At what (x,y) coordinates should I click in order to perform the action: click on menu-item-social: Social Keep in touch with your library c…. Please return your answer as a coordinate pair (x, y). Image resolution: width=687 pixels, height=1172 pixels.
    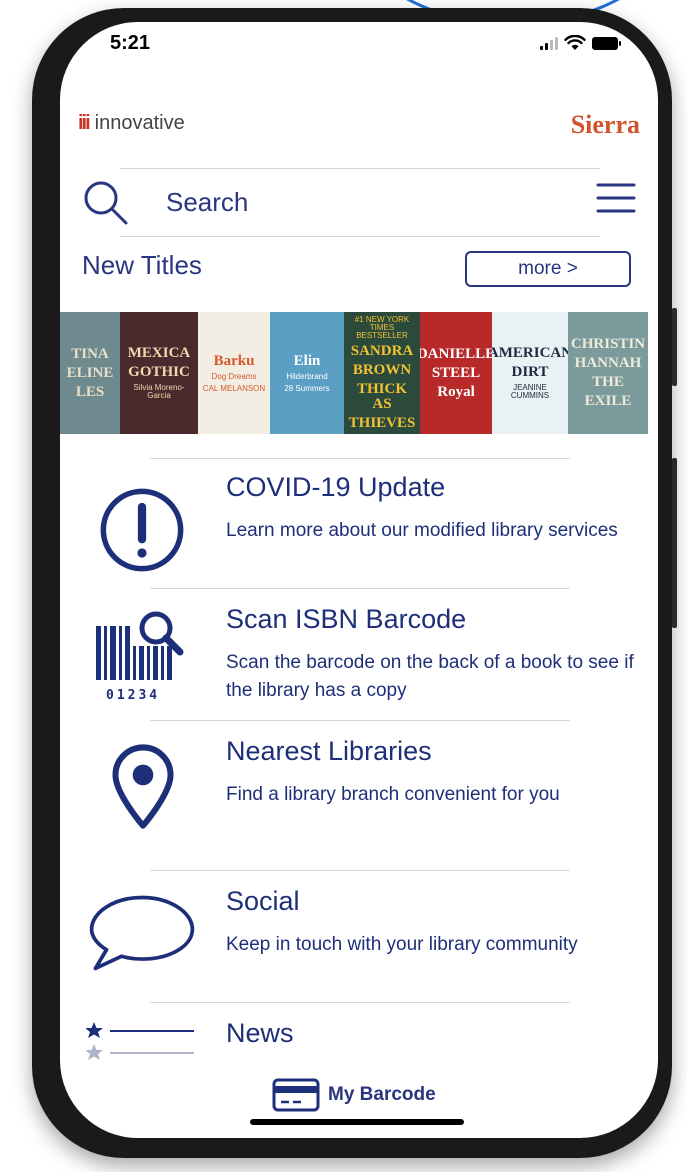
    Looking at the image, I should click on (359, 946).